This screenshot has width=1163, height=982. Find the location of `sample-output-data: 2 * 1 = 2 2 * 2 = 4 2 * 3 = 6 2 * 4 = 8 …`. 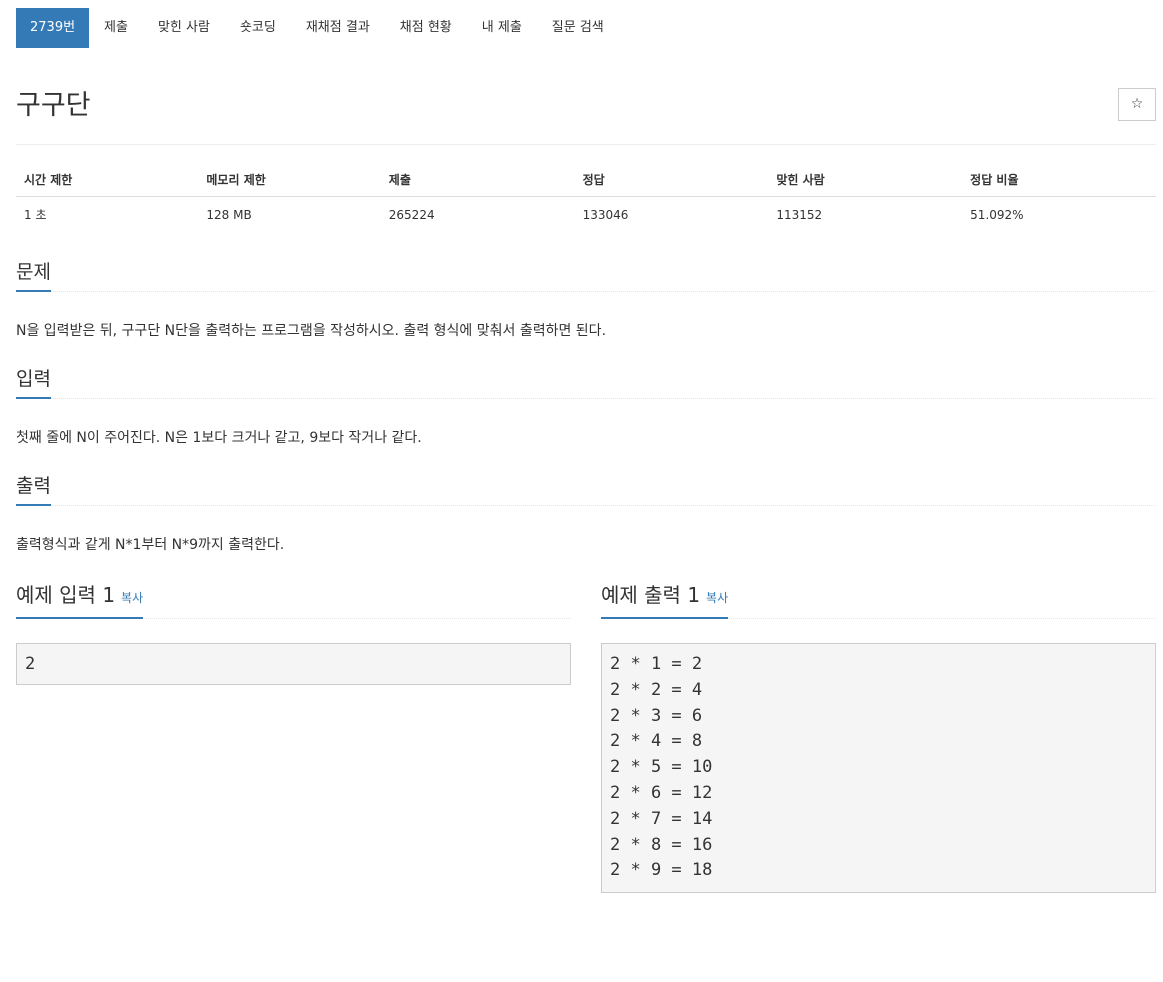

sample-output-data: 2 * 1 = 2 2 * 2 = 4 2 * 3 = 6 2 * 4 = 8 … is located at coordinates (878, 768).